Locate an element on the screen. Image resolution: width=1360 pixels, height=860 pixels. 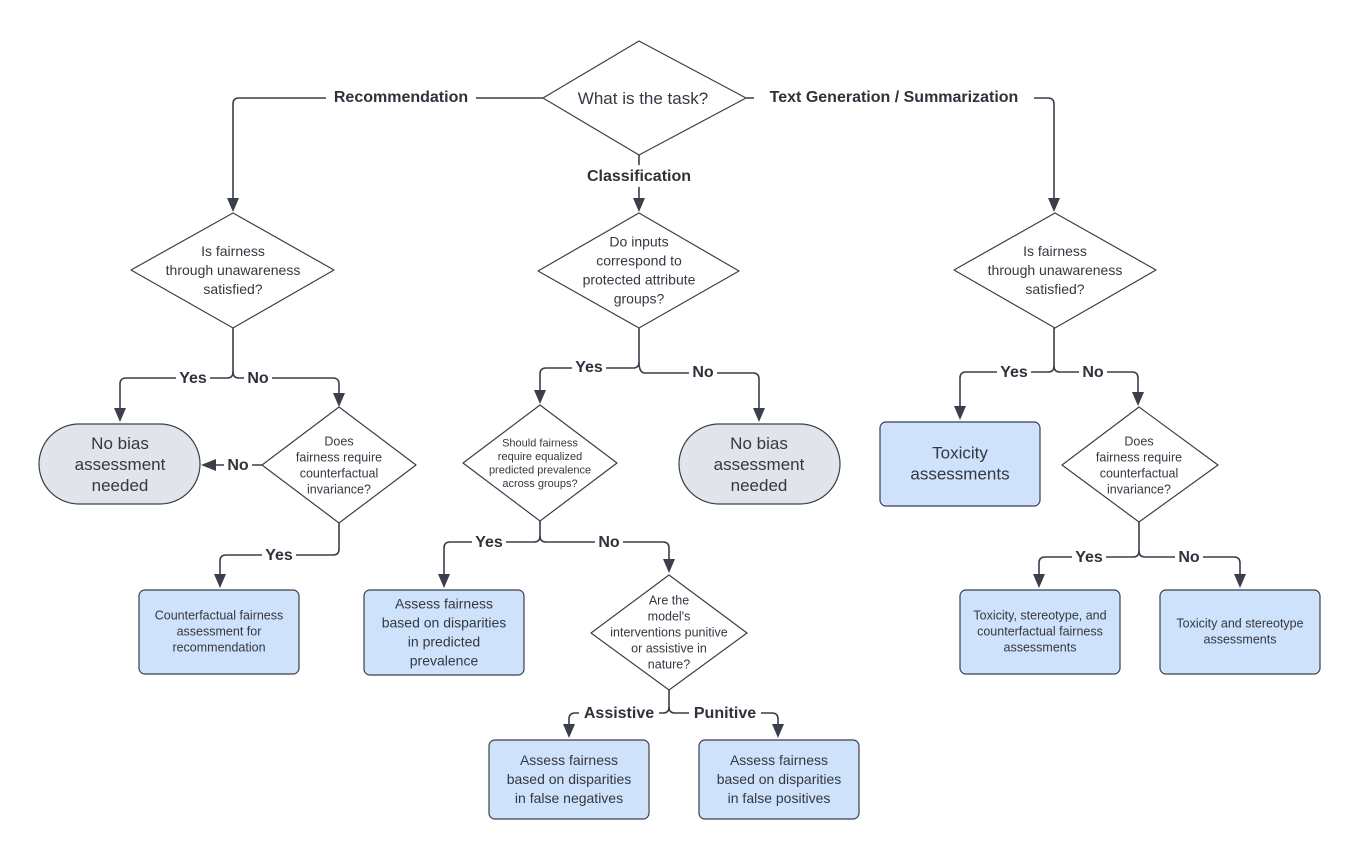
node-text-line: Toxicity and stereotype is located at coordinates (1239, 623).